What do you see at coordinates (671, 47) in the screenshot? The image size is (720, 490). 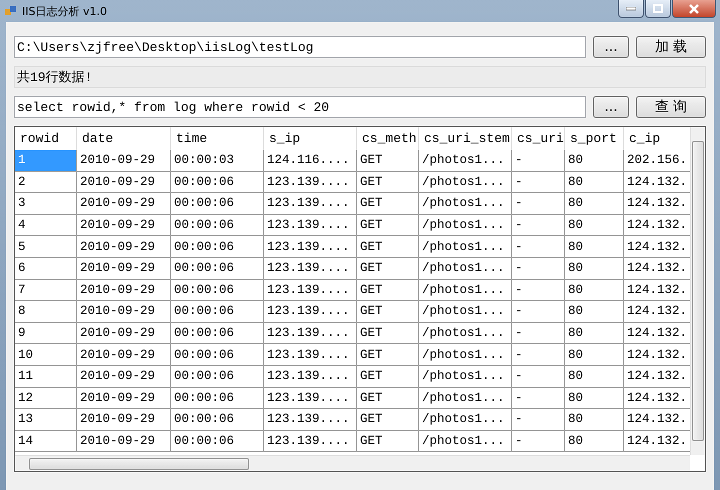 I see `load-button: 加 载` at bounding box center [671, 47].